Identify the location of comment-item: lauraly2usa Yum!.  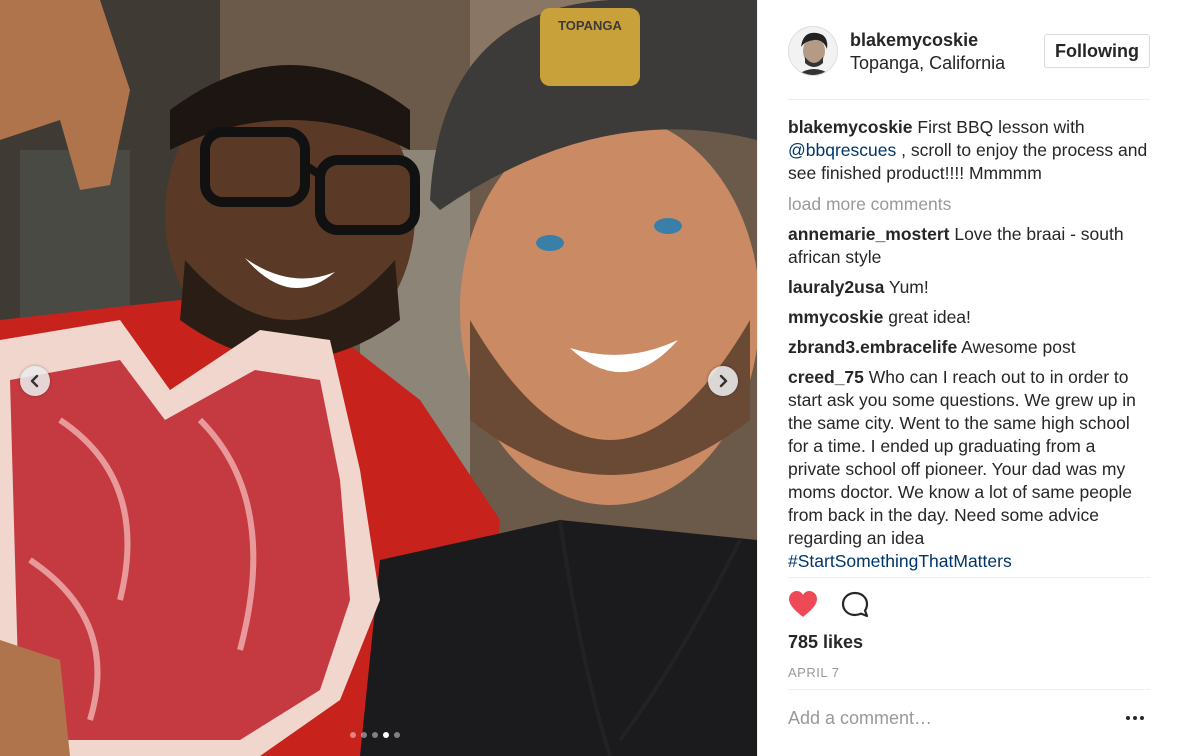
(969, 287).